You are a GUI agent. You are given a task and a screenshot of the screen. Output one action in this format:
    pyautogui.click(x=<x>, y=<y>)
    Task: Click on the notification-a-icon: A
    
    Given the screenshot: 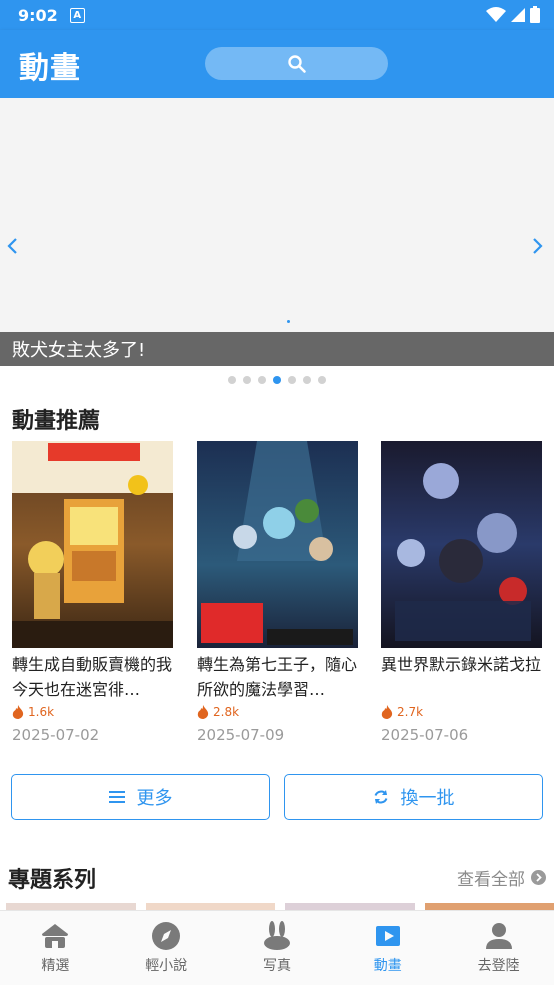 What is the action you would take?
    pyautogui.click(x=77, y=15)
    